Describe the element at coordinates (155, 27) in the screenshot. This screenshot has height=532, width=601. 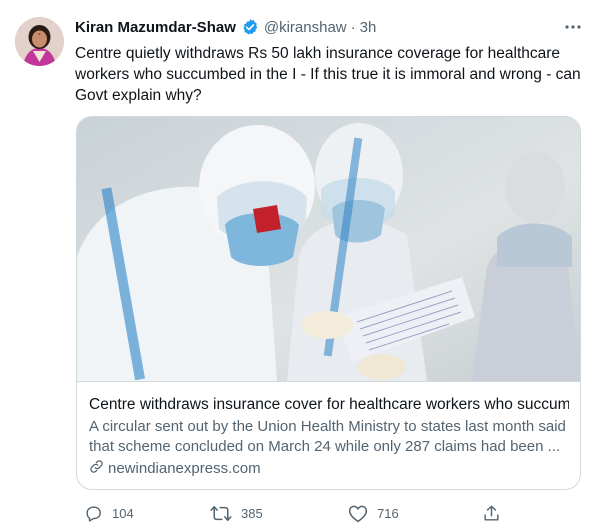
I see `author-name: Kiran Mazumdar-Shaw` at that location.